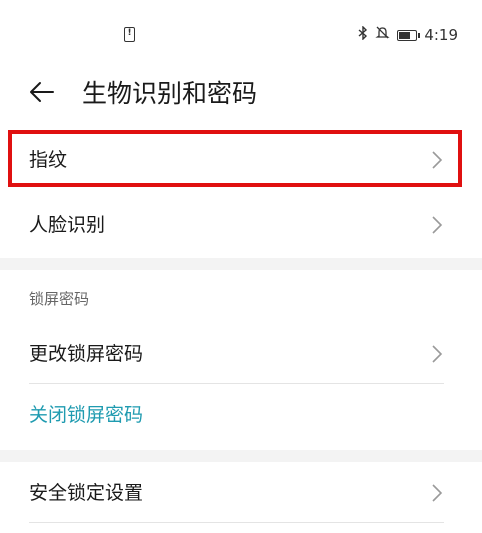  What do you see at coordinates (86, 415) in the screenshot?
I see `disable-lock-password-label: 关闭锁屏密码` at bounding box center [86, 415].